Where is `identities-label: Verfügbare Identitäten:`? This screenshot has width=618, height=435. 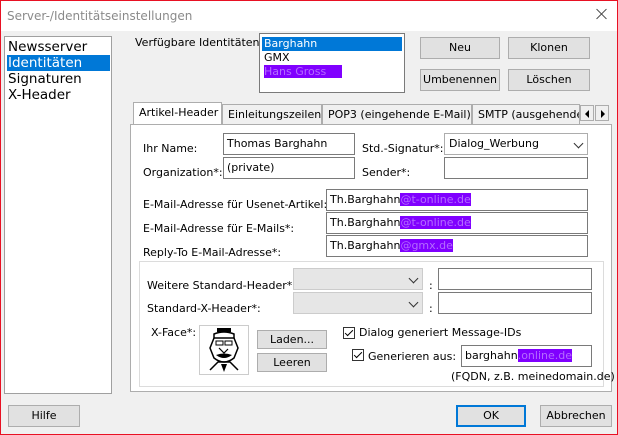 identities-label: Verfügbare Identitäten: is located at coordinates (199, 42).